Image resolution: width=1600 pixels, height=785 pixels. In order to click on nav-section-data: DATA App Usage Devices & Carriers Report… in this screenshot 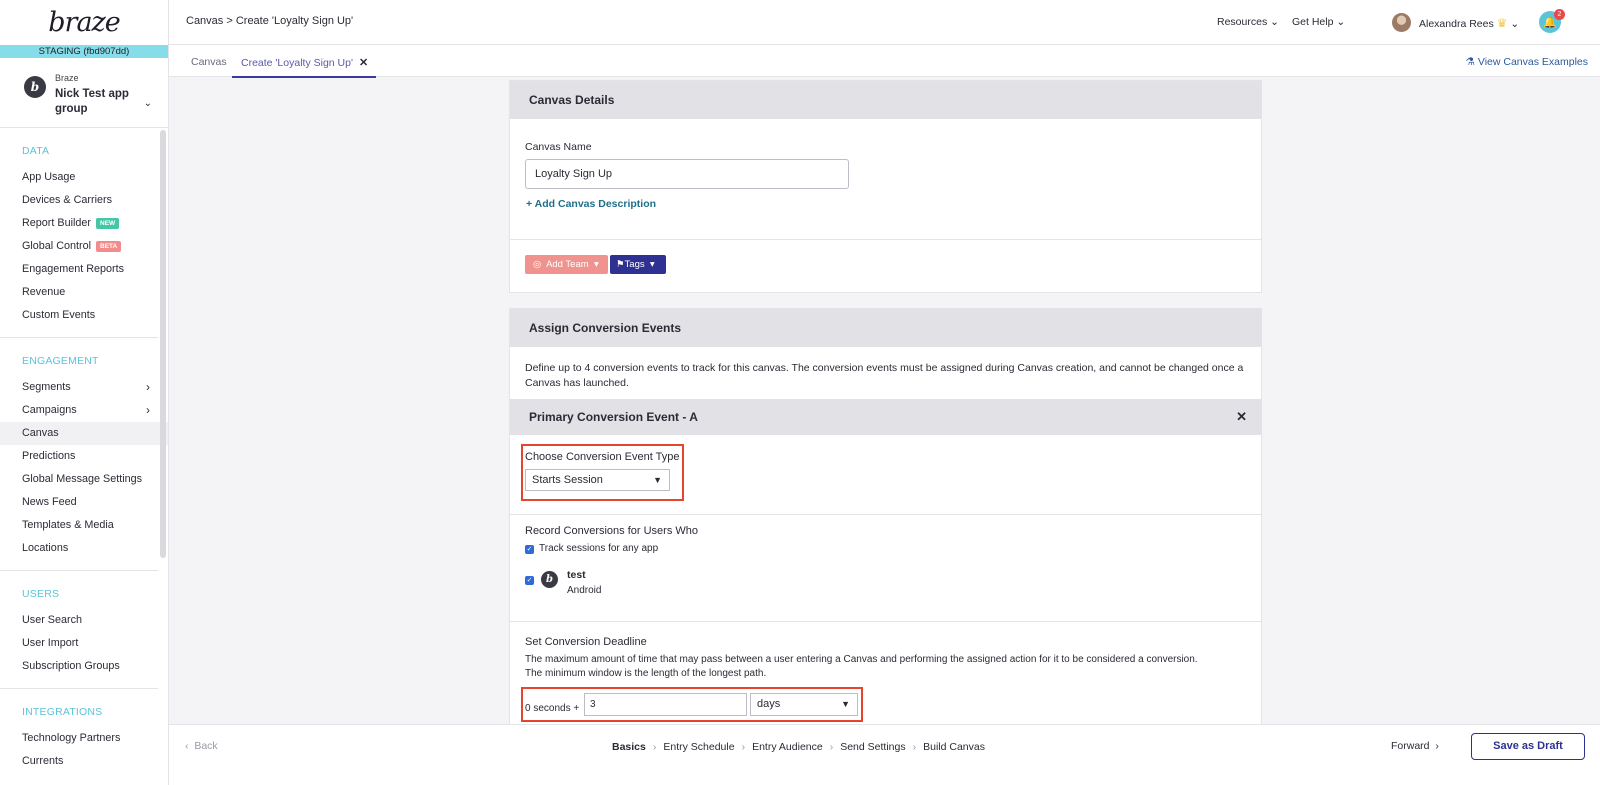, I will do `click(84, 233)`.